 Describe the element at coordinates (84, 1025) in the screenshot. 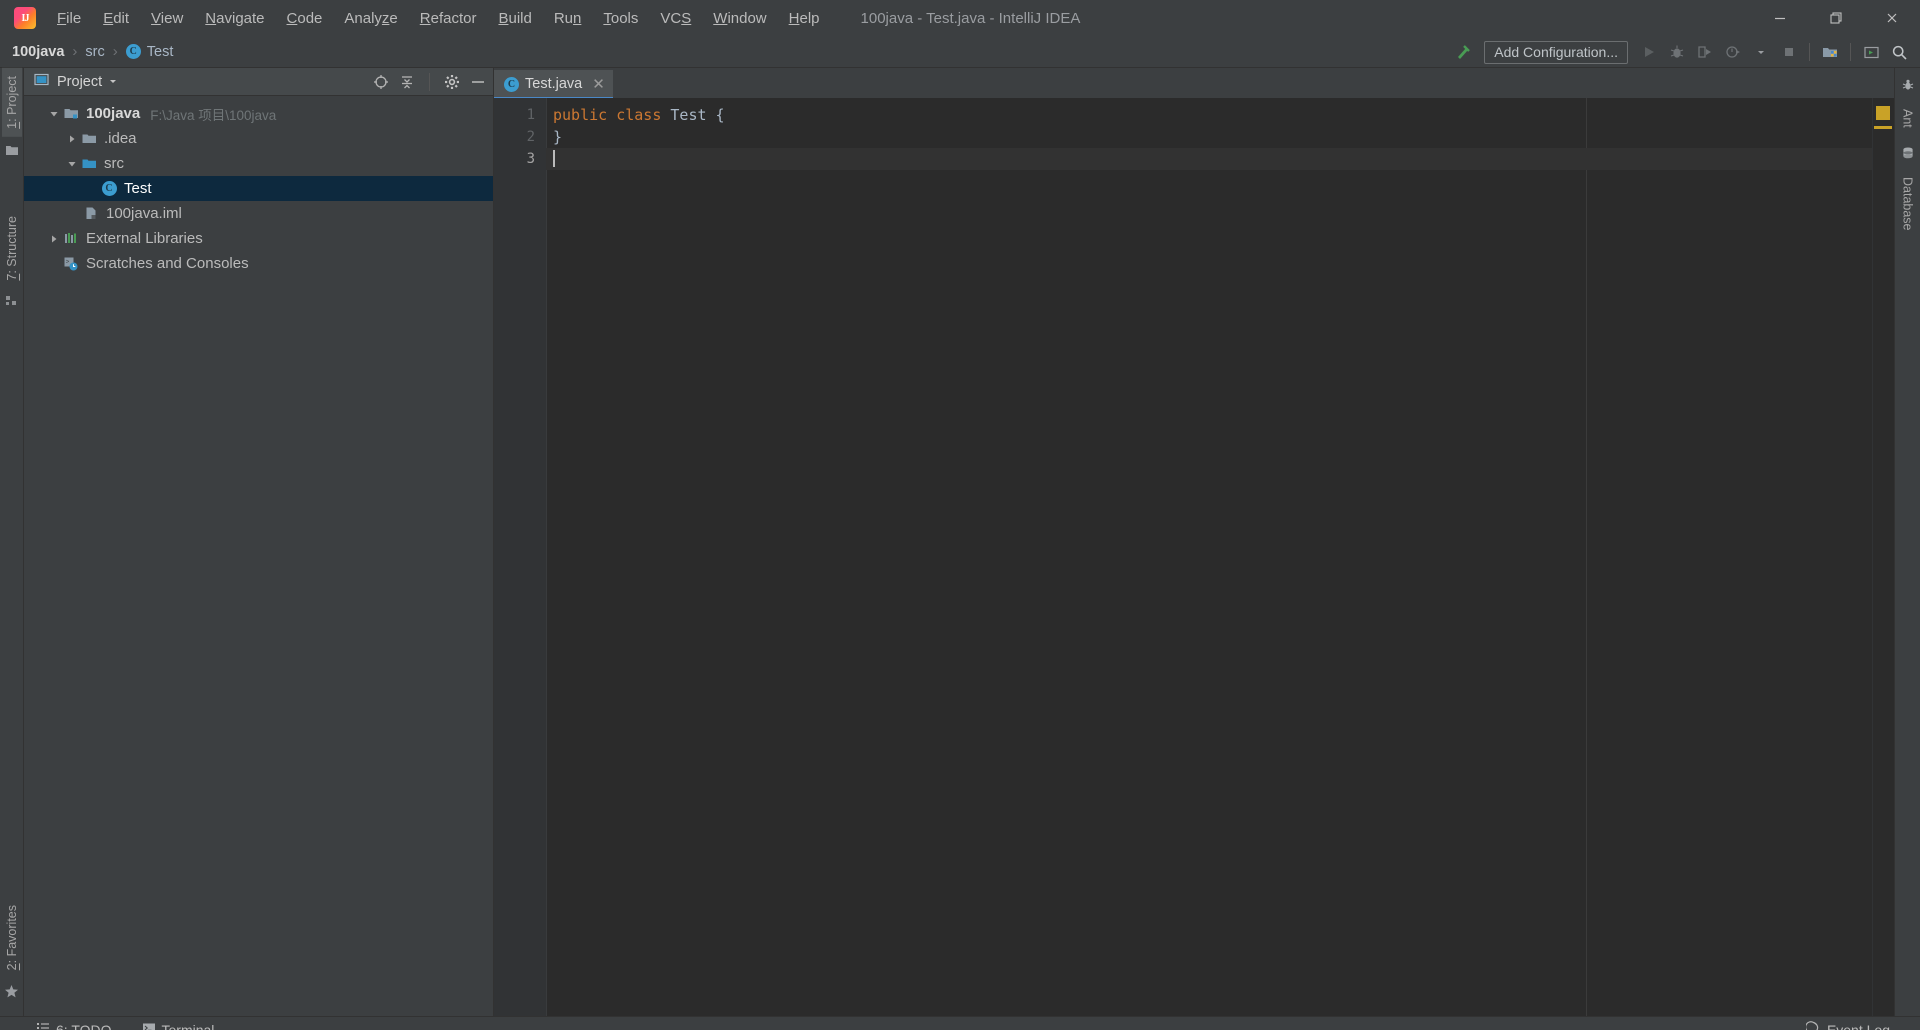

I see `tool-window-todo-label: 6: TODO` at that location.